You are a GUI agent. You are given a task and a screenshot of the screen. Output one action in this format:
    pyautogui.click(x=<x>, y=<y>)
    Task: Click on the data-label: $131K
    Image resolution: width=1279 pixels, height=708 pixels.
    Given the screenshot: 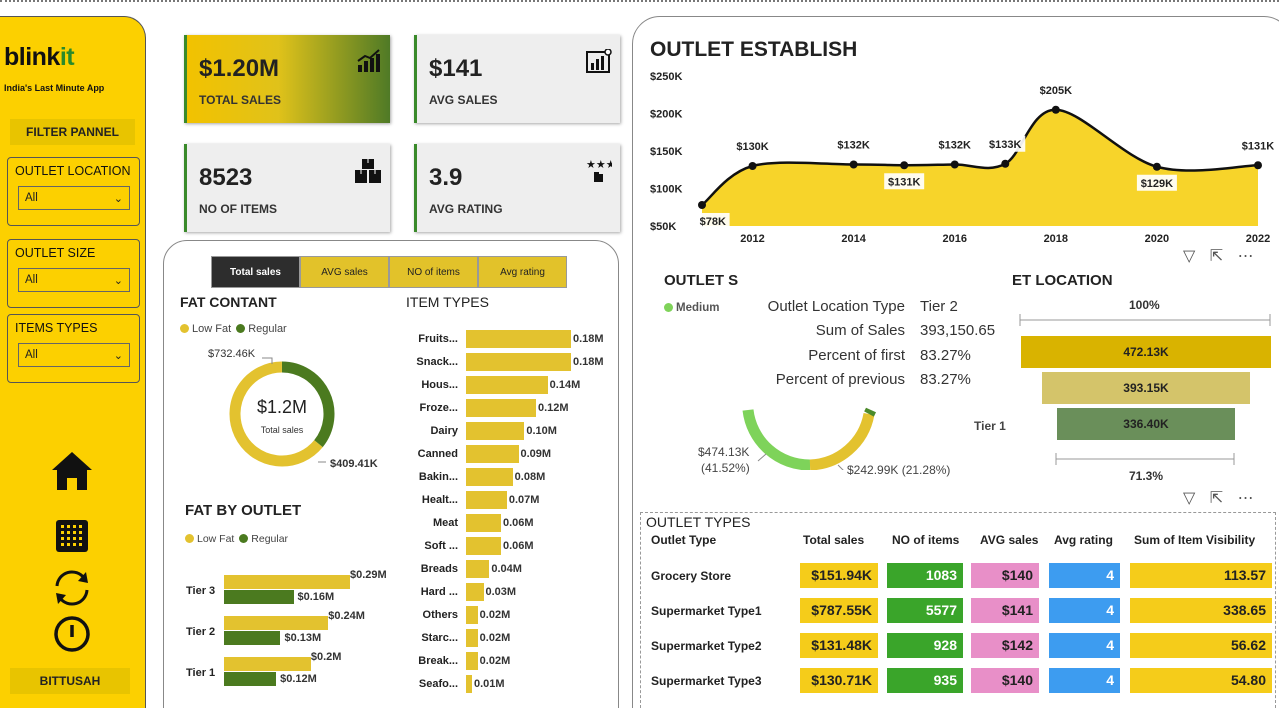 What is the action you would take?
    pyautogui.click(x=1258, y=146)
    